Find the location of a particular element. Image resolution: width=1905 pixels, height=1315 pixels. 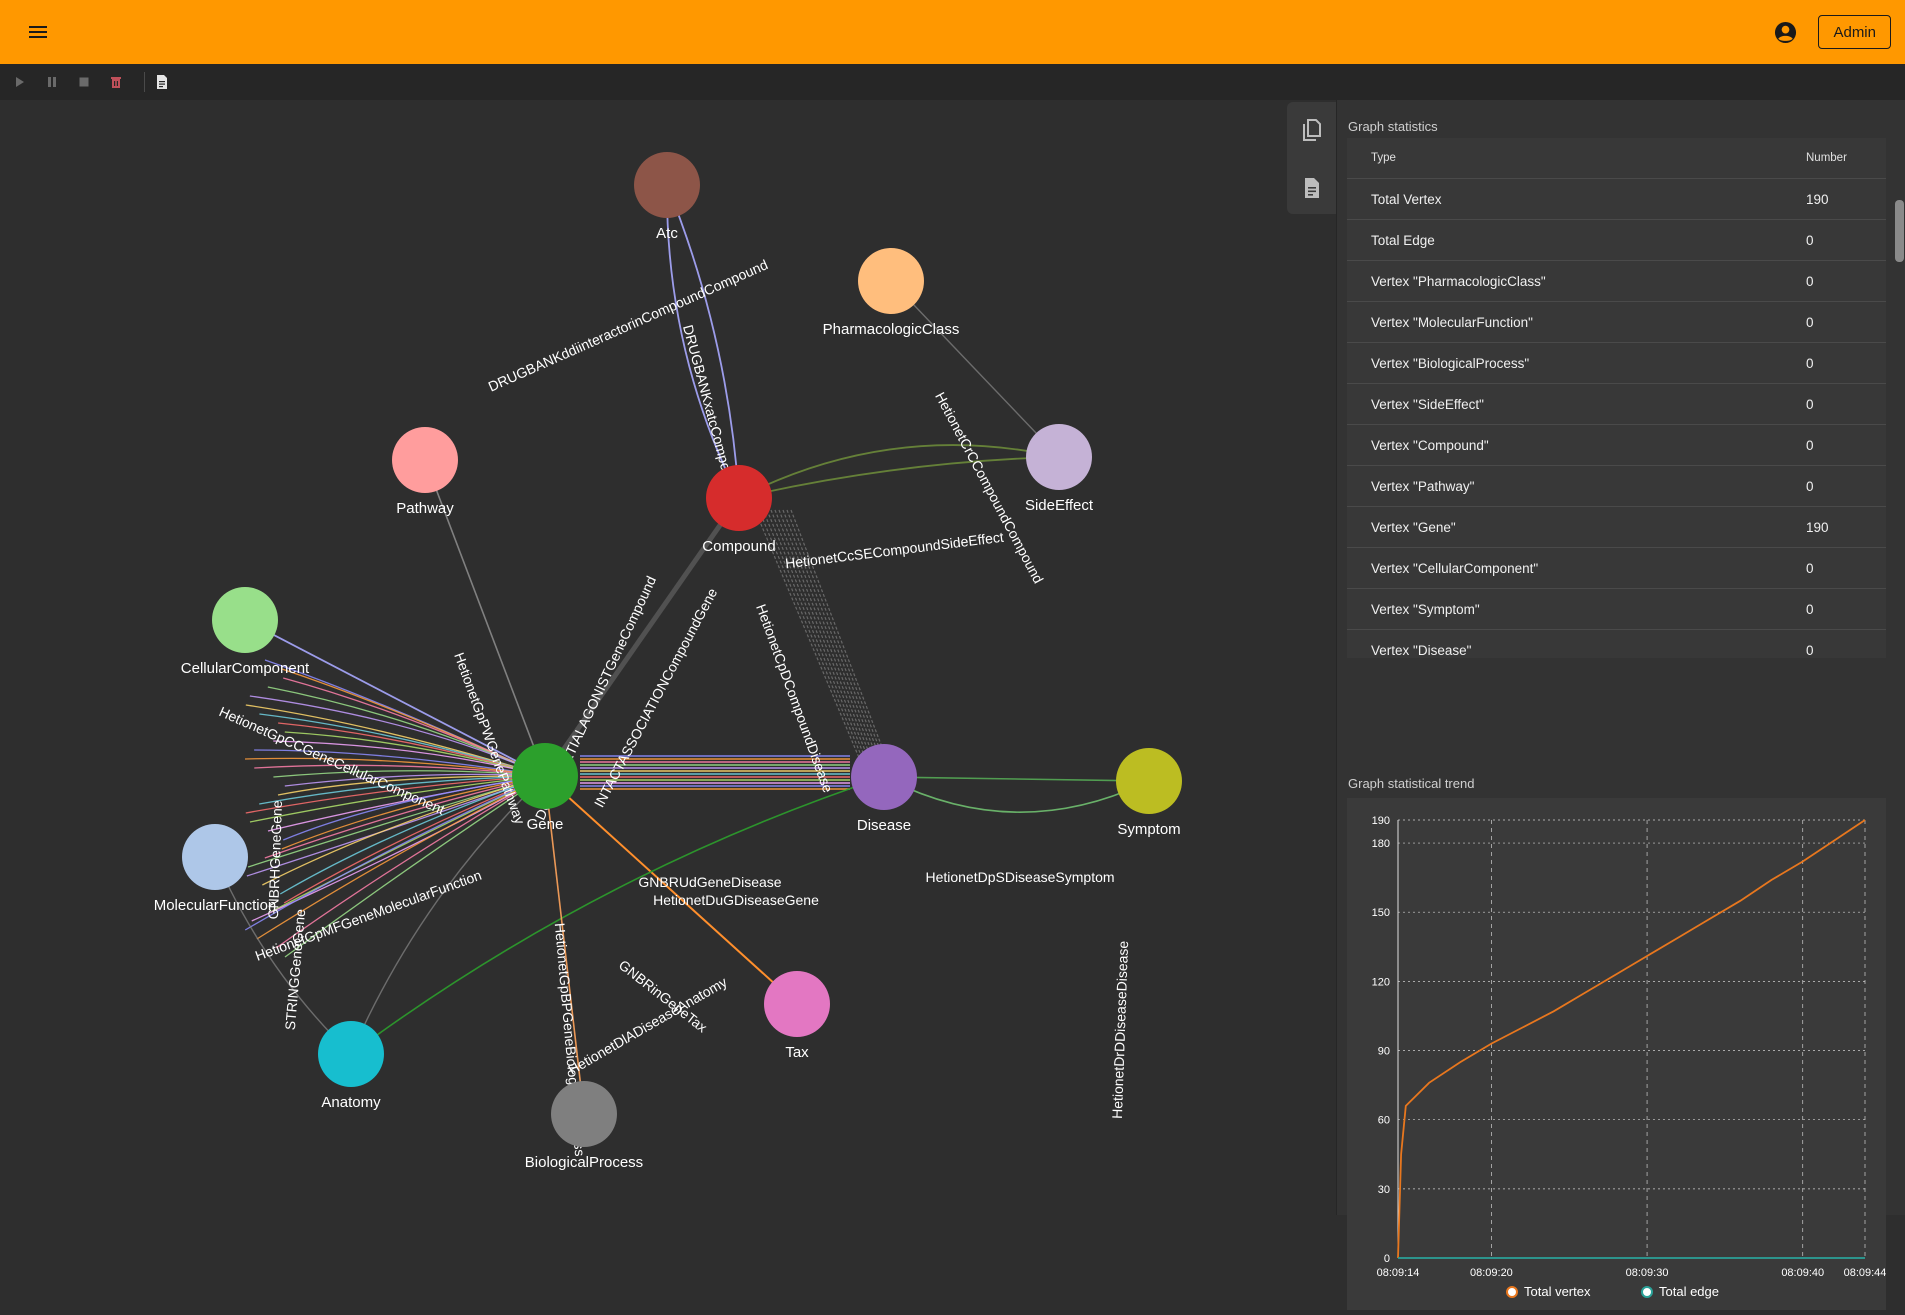

pause-icon is located at coordinates (52, 82).